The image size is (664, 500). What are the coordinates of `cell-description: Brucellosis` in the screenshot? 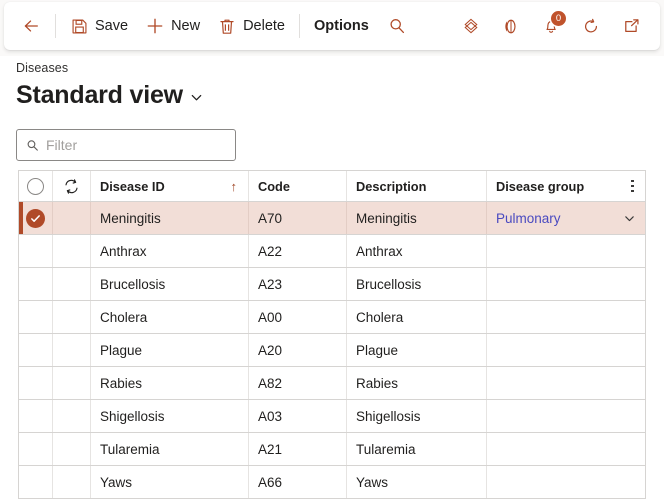 It's located at (417, 284).